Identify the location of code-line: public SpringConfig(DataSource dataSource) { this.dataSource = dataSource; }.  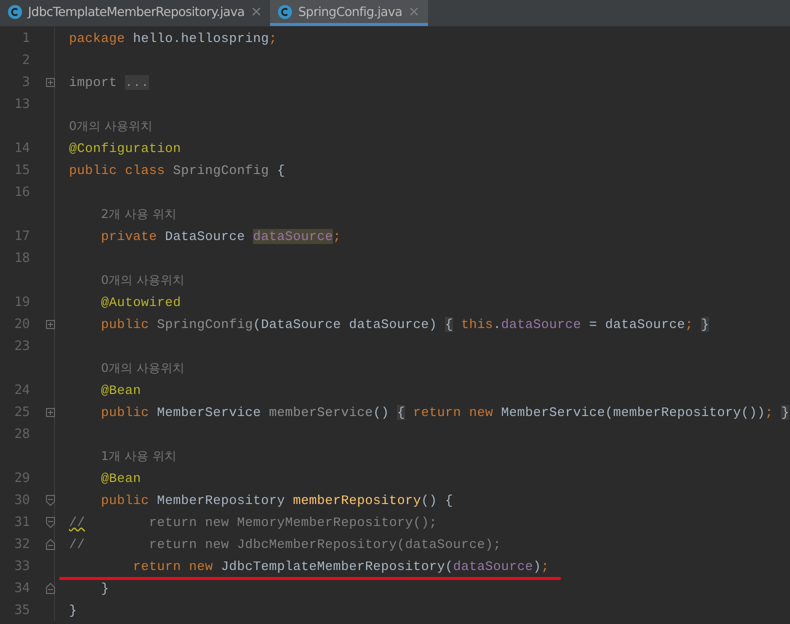
(405, 324).